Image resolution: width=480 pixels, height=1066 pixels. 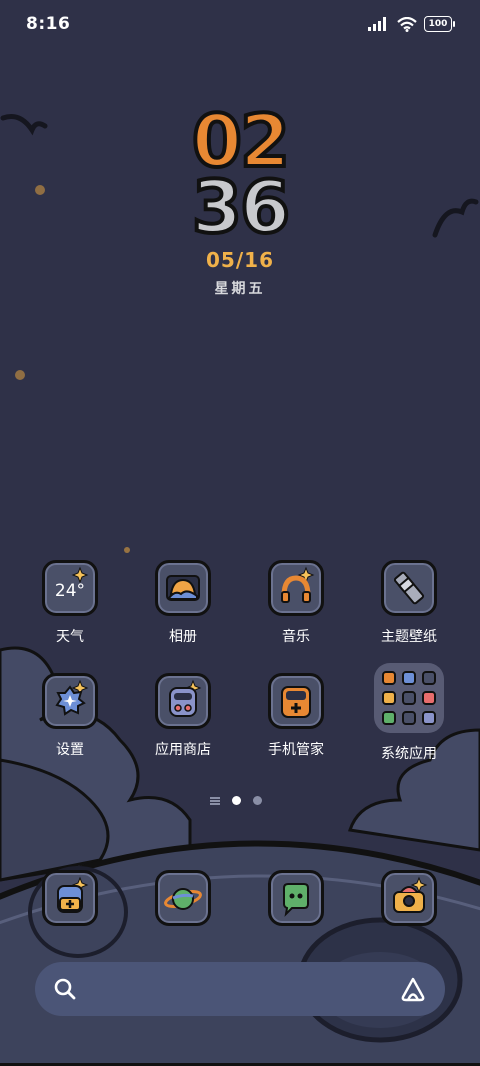 I want to click on app-label: 音乐, so click(x=296, y=637).